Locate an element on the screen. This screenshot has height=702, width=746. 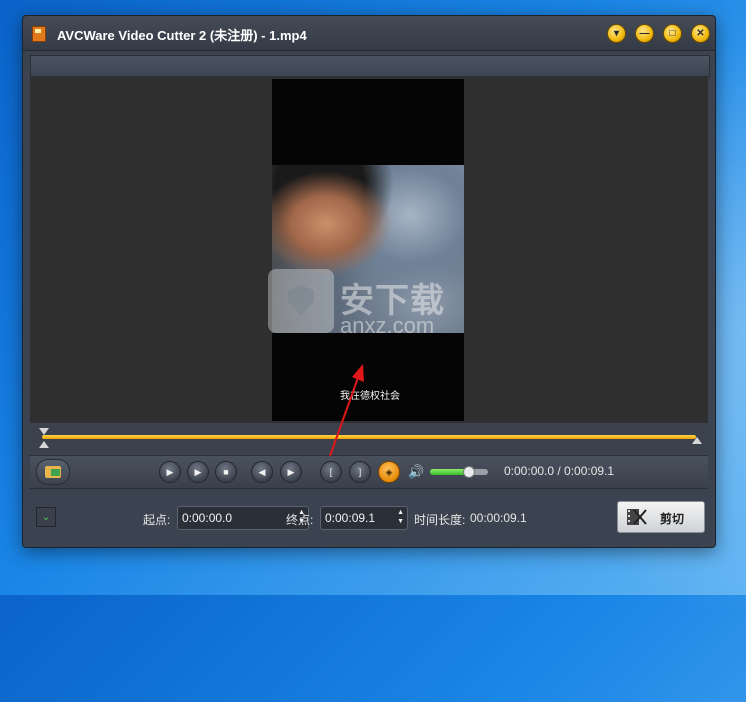
next-frame-button: ▶ is located at coordinates (291, 472).